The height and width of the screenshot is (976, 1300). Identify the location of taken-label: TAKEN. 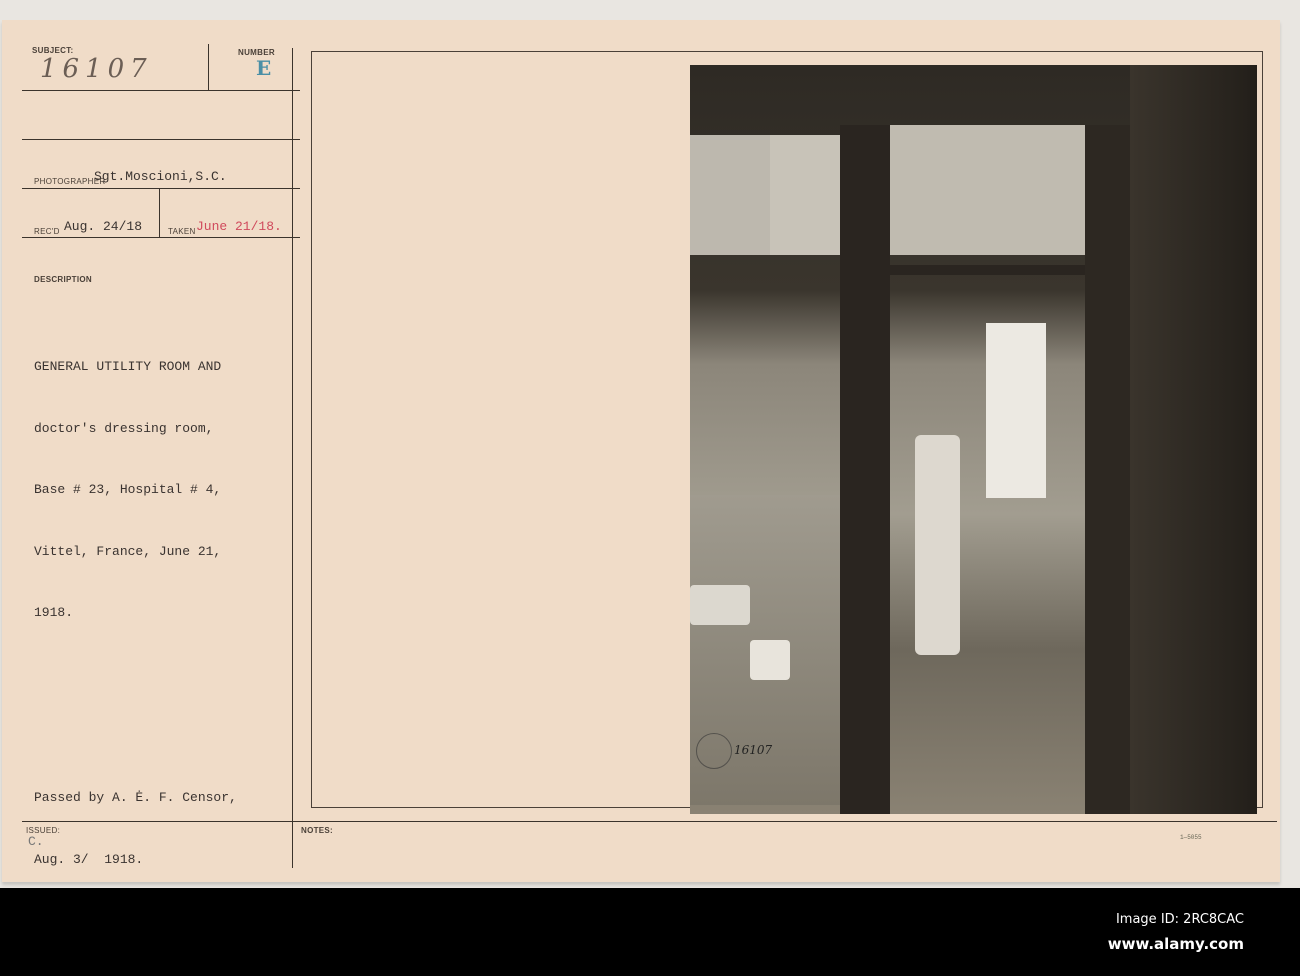
(182, 231).